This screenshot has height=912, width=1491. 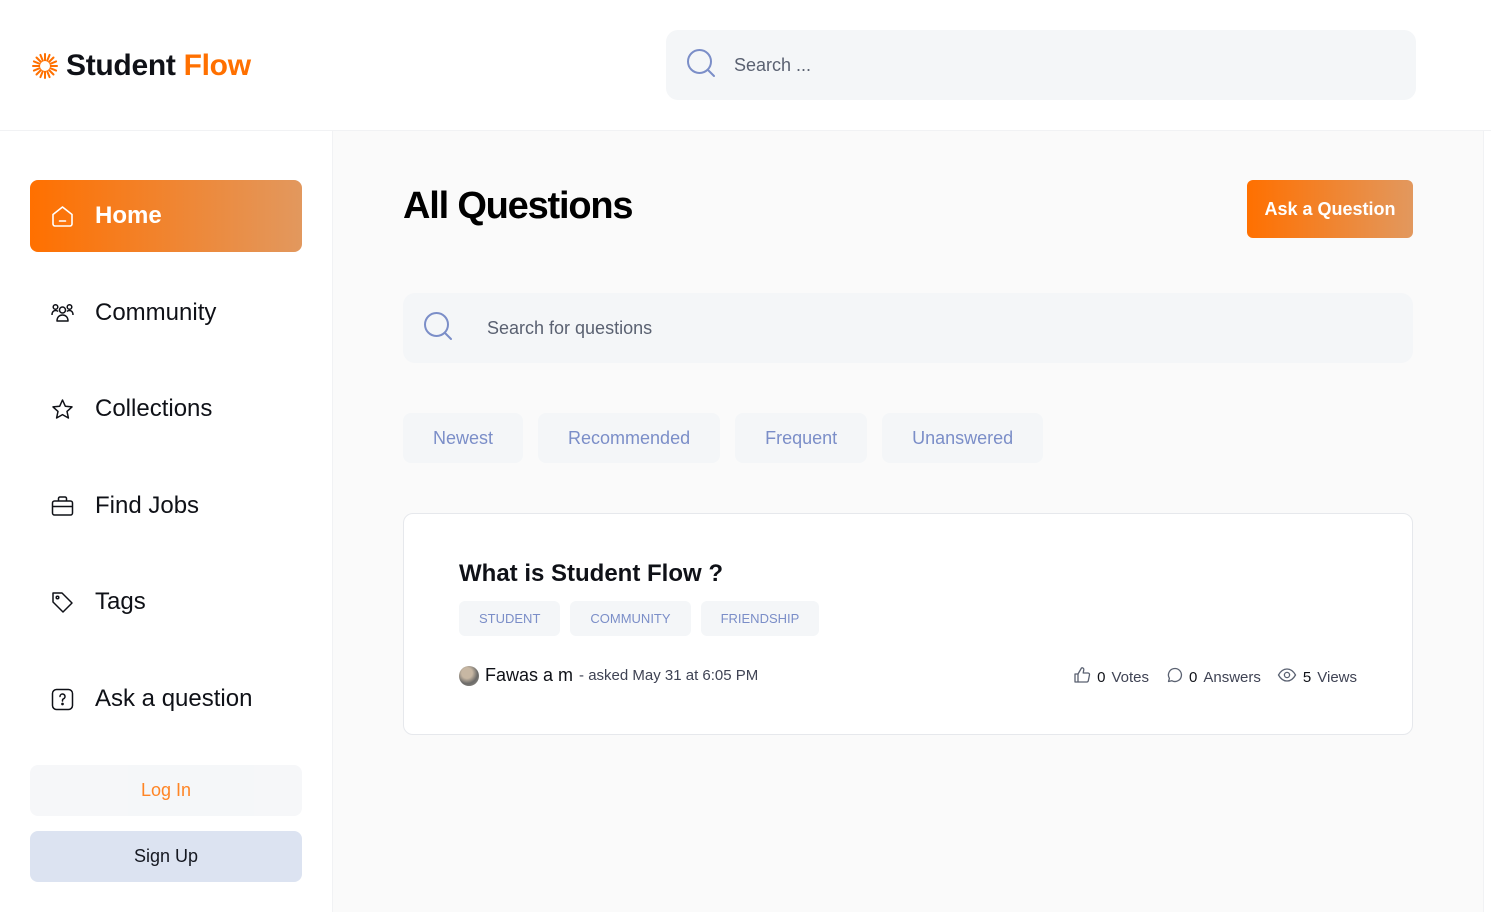 I want to click on star-icon, so click(x=62, y=409).